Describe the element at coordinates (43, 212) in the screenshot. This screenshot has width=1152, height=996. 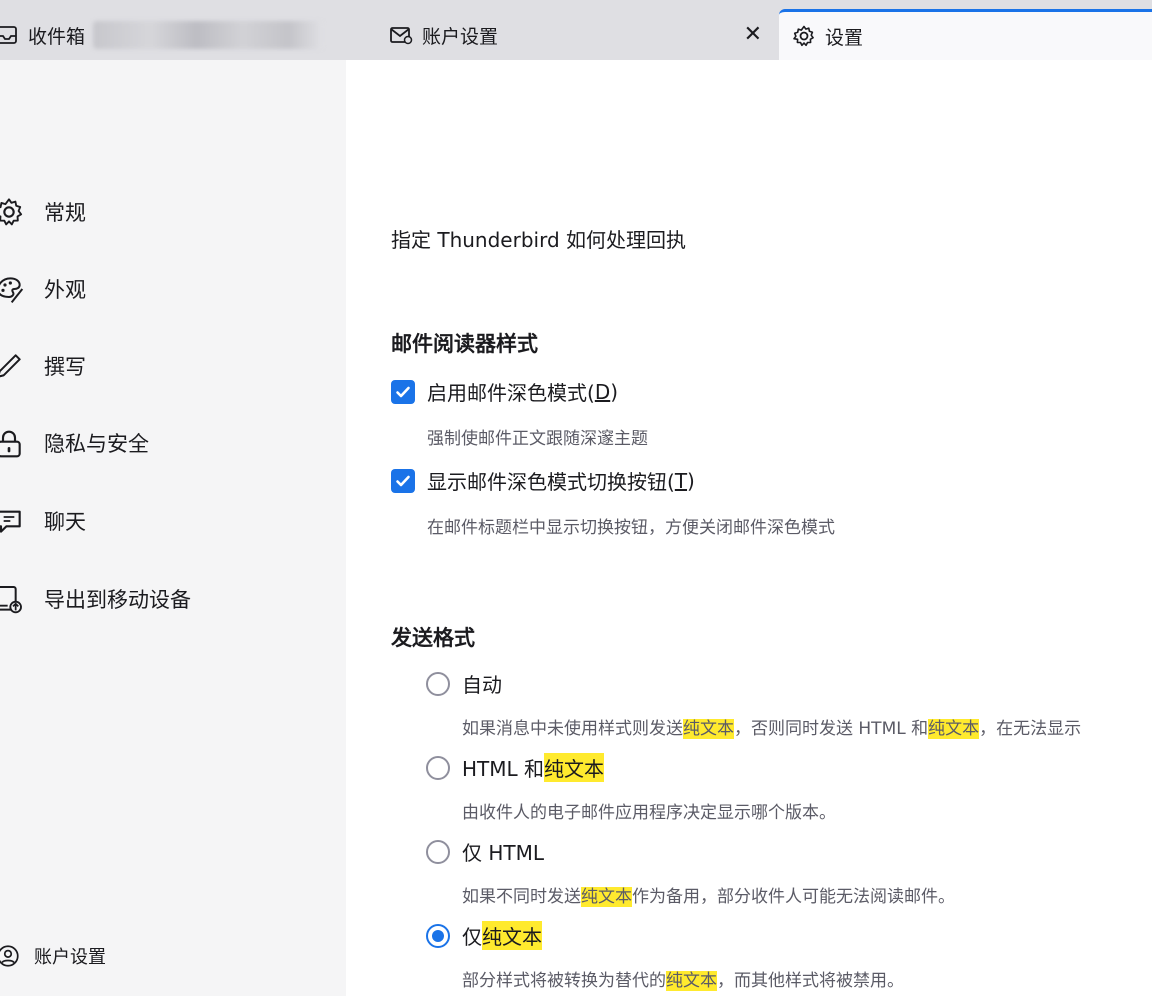
I see `sidebar-item-general: 常规` at that location.